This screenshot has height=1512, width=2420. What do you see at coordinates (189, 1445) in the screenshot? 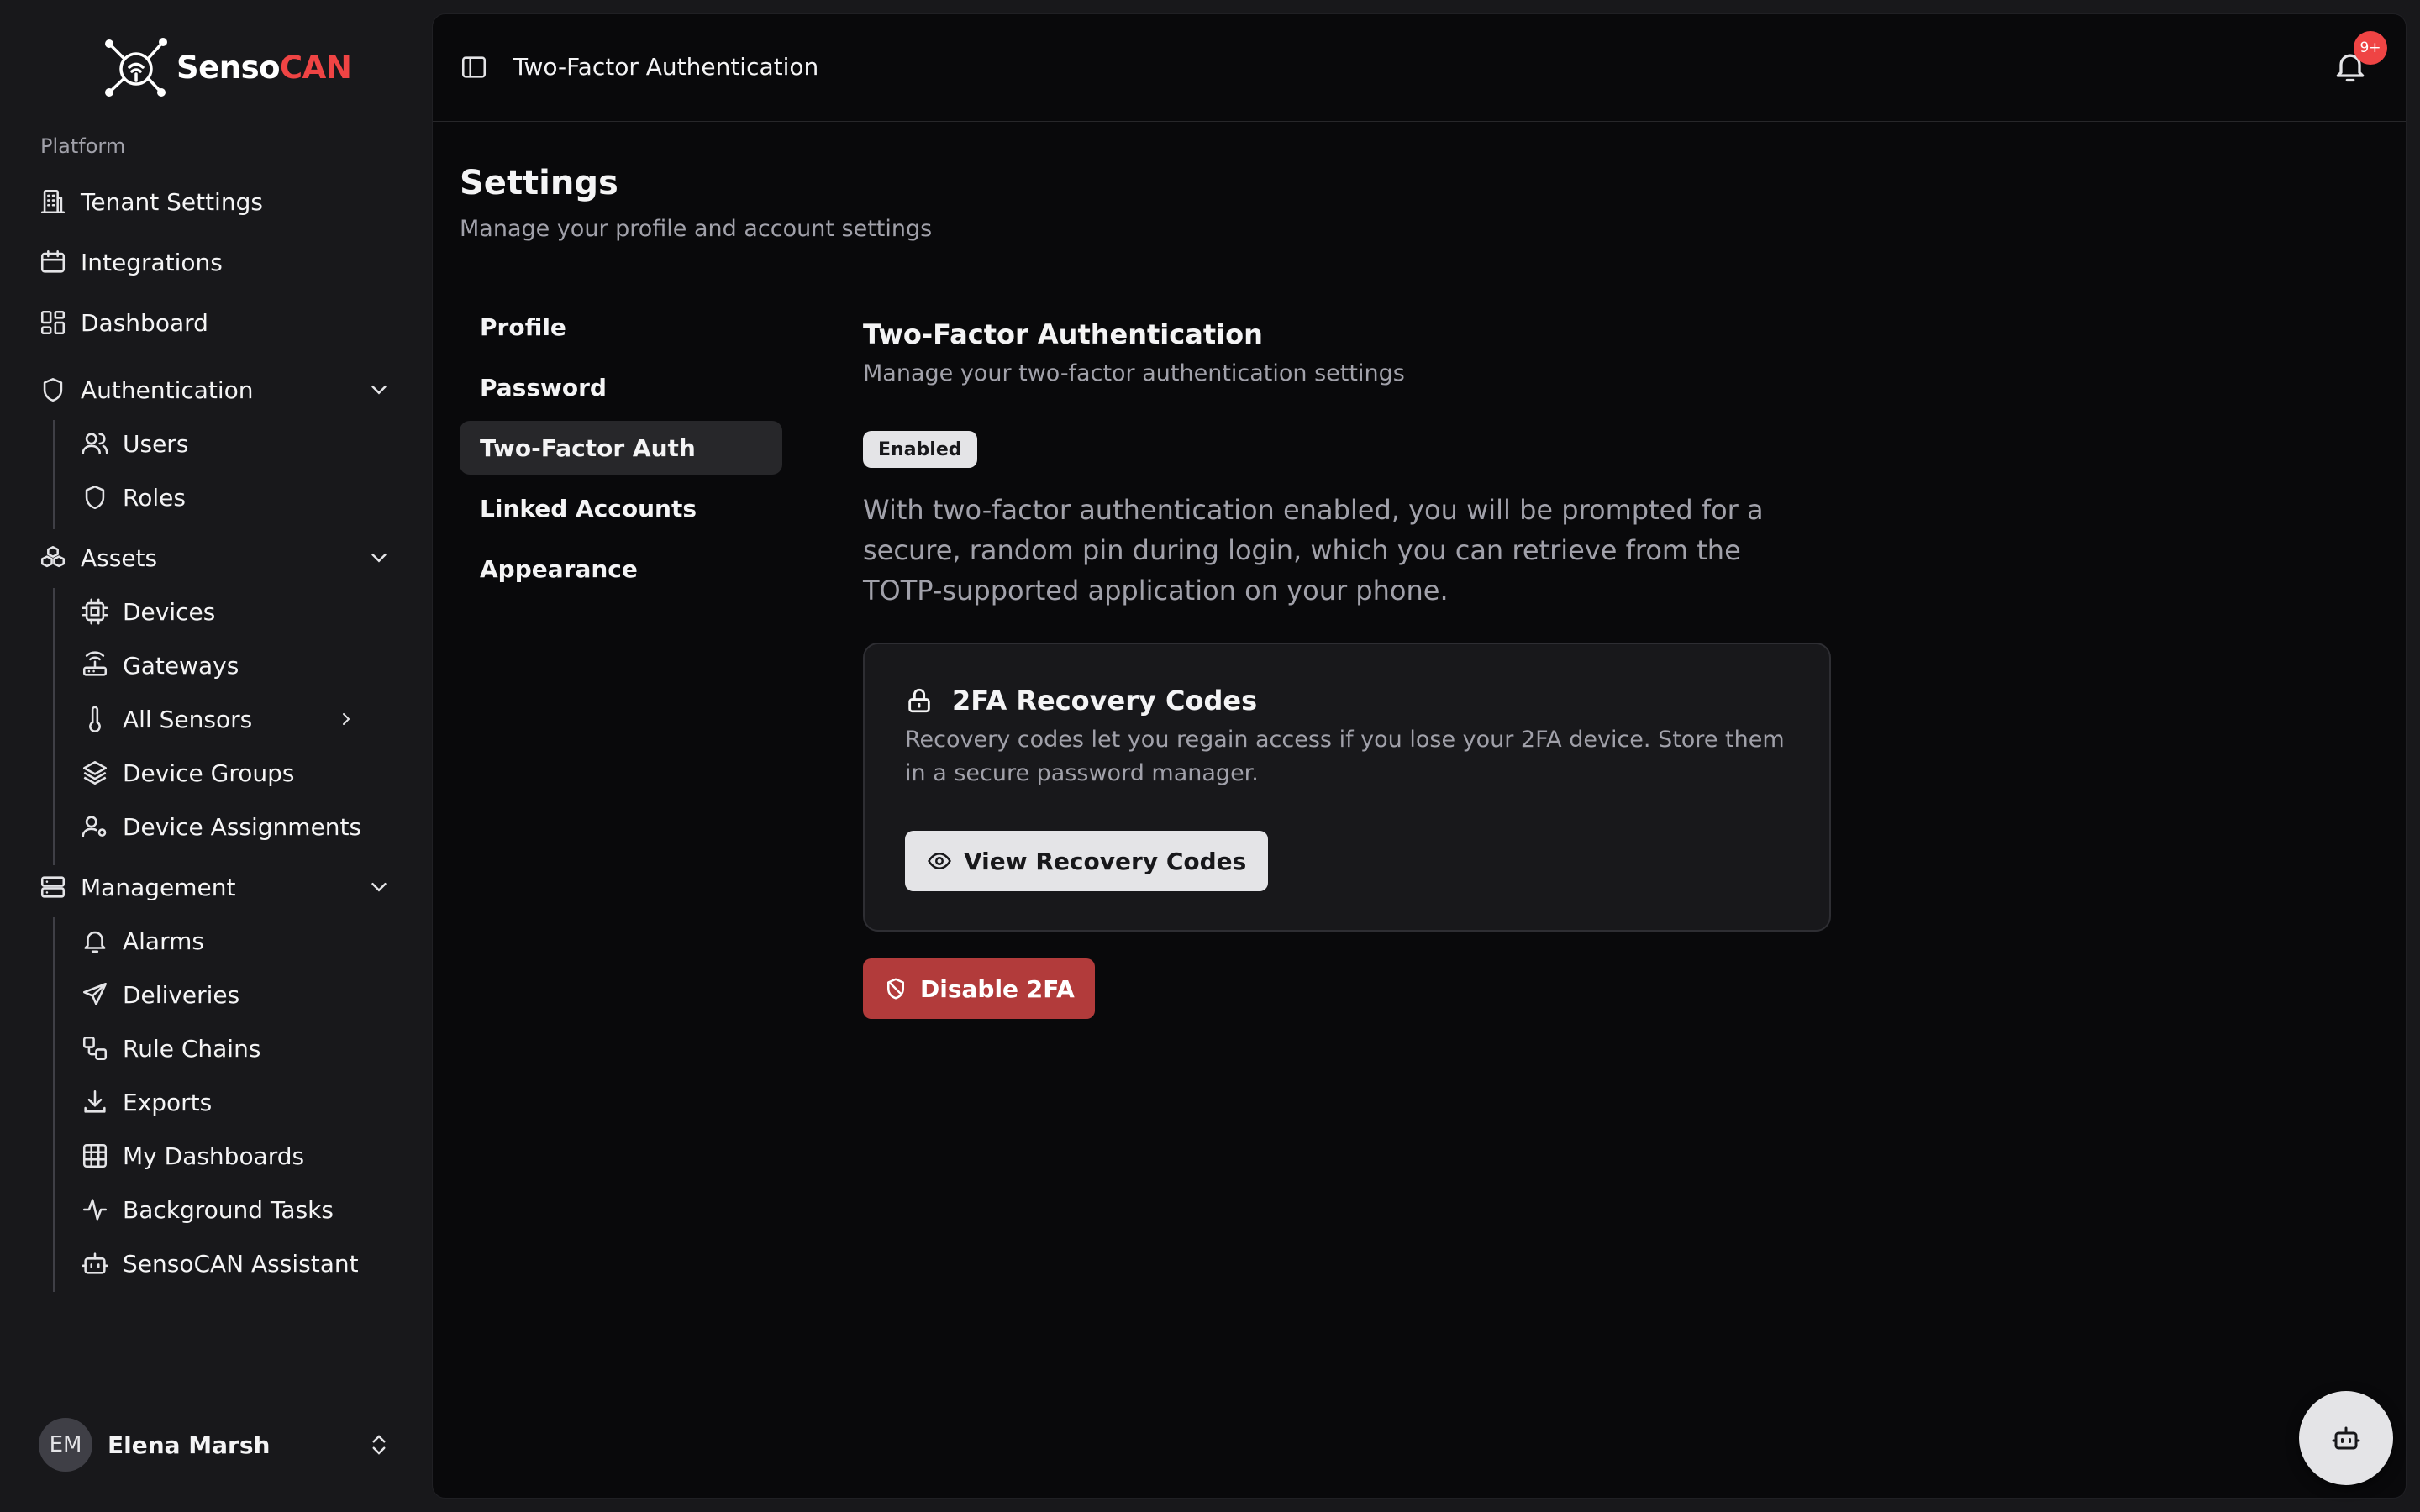
I see `user-name: Elena Marsh` at bounding box center [189, 1445].